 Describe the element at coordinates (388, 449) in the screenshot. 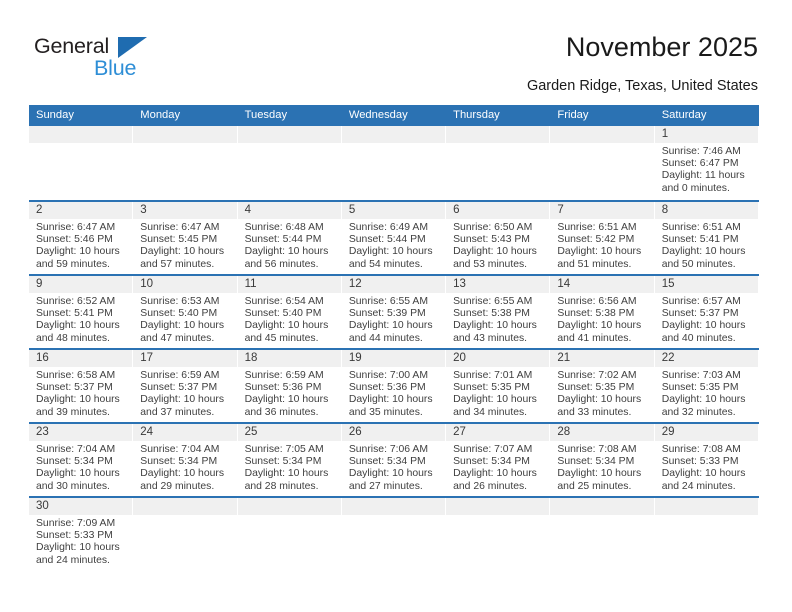

I see `day-info-line: Sunrise: 7:06 AM` at that location.